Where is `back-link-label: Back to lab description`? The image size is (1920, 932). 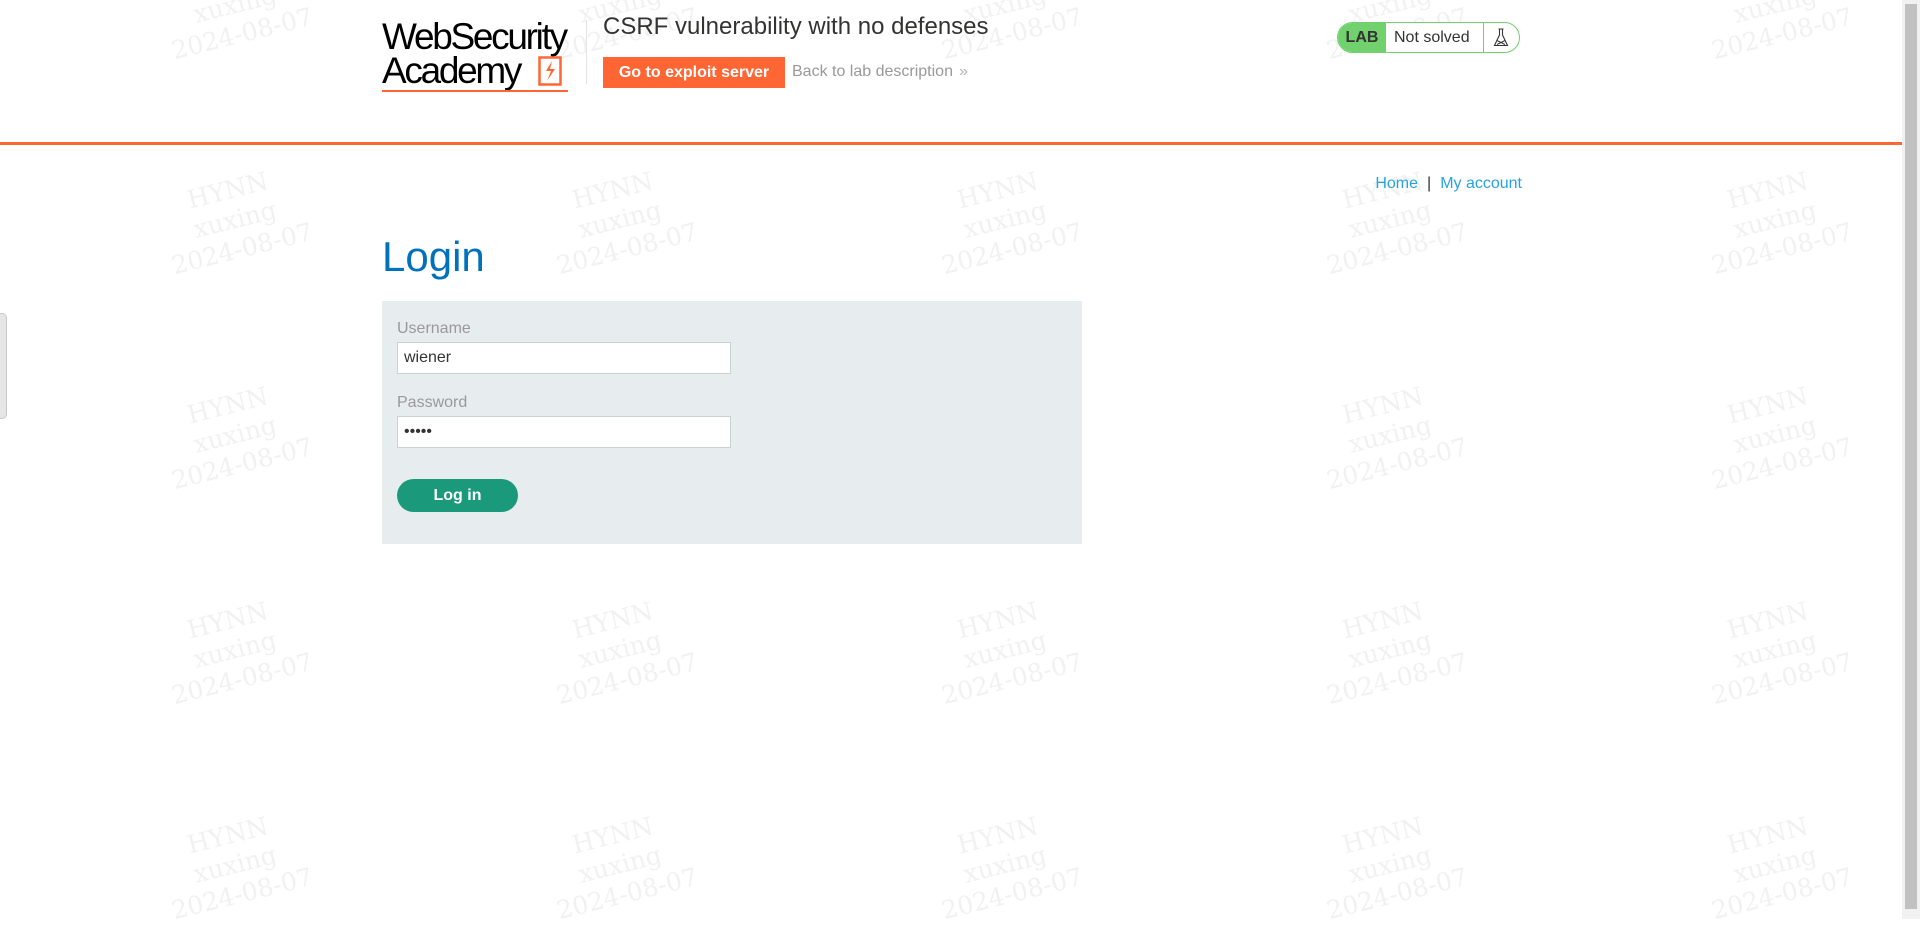 back-link-label: Back to lab description is located at coordinates (872, 71).